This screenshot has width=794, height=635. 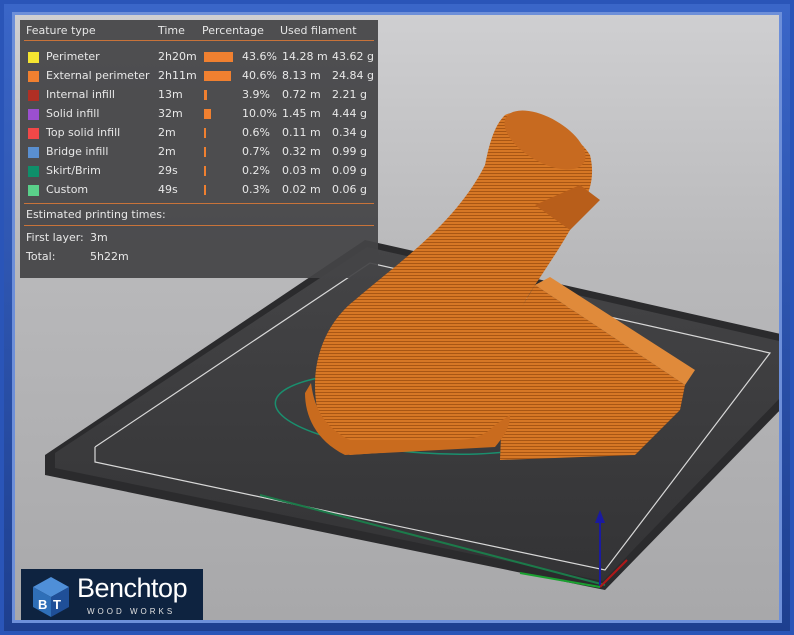 I want to click on feature-percent: 0.3%, so click(x=256, y=189).